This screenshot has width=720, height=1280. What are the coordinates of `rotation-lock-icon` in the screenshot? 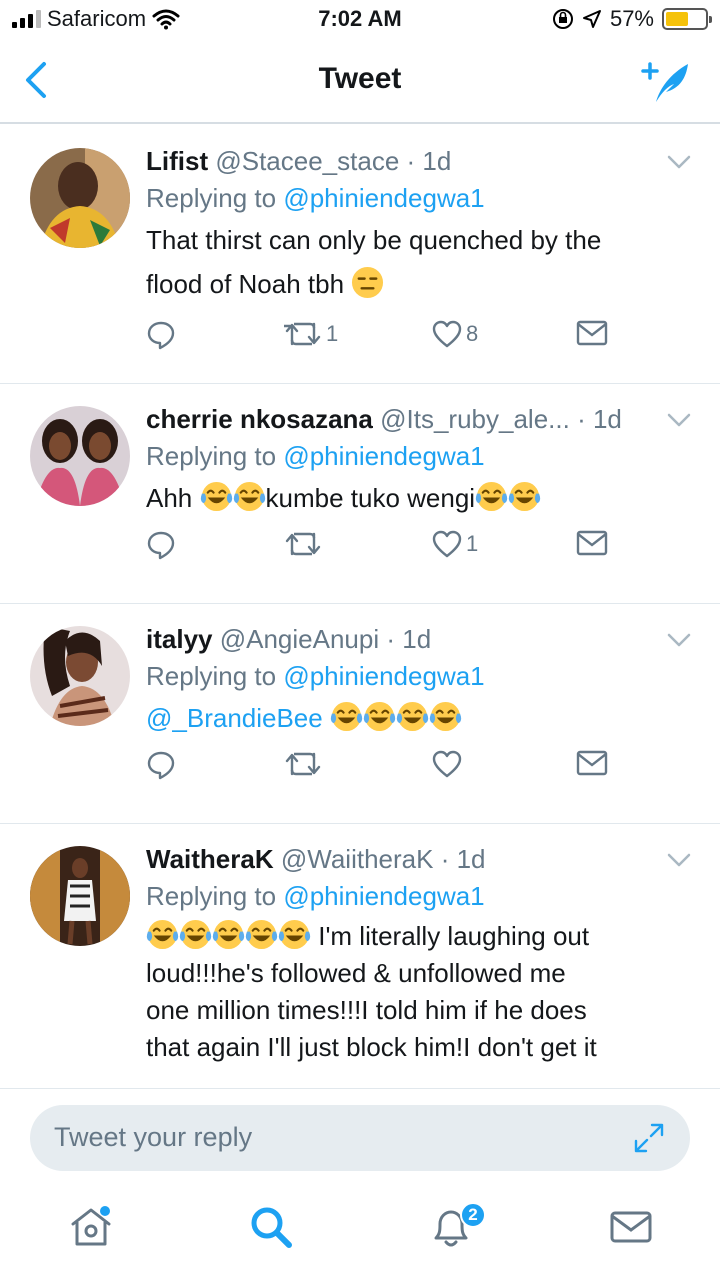 It's located at (562, 19).